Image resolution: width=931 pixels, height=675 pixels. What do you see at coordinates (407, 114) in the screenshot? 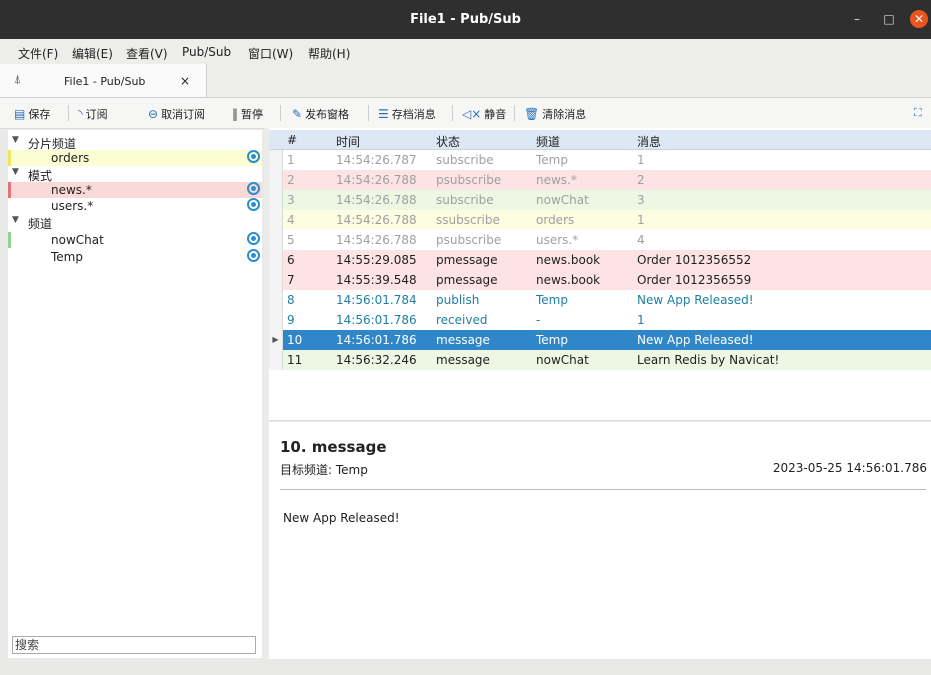
I see `archive-messages-button: ☰ 存档消息` at bounding box center [407, 114].